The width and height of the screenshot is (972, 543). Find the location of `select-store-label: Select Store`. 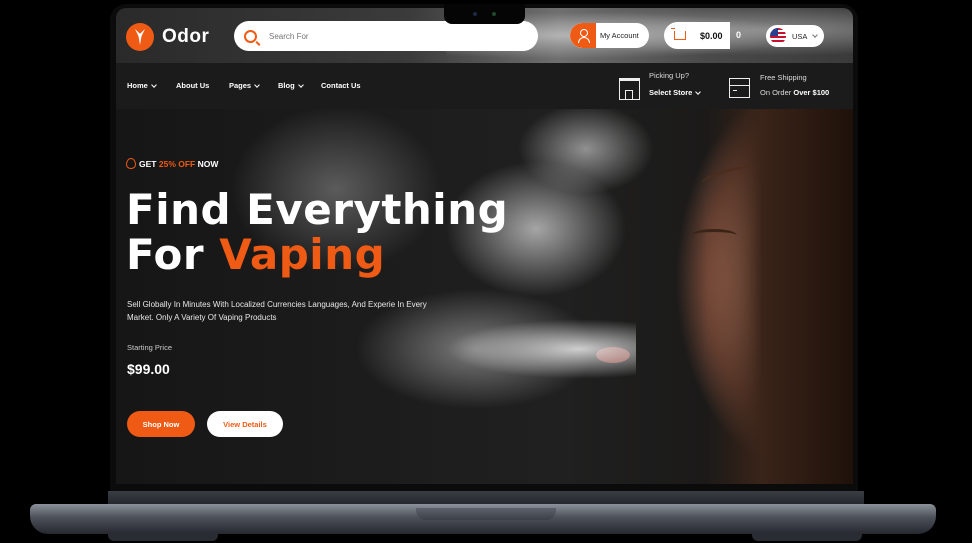

select-store-label: Select Store is located at coordinates (671, 92).